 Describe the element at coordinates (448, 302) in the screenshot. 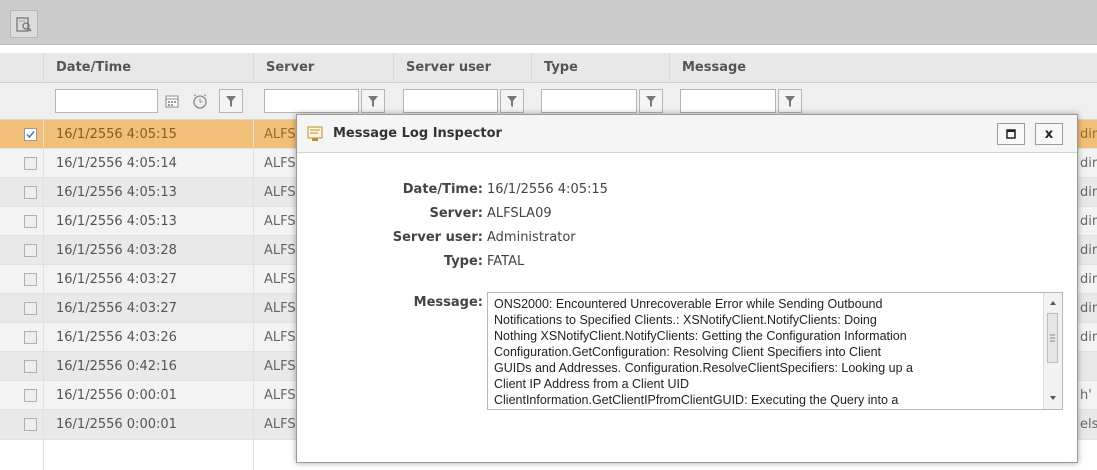

I see `message-label: Message:` at that location.